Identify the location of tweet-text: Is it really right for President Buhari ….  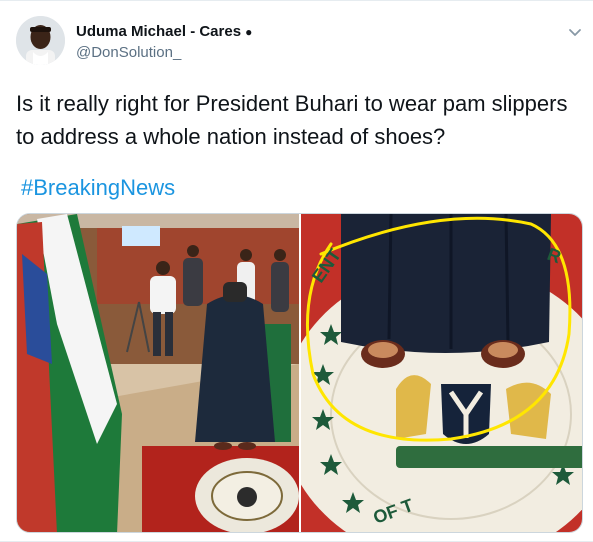
(292, 120).